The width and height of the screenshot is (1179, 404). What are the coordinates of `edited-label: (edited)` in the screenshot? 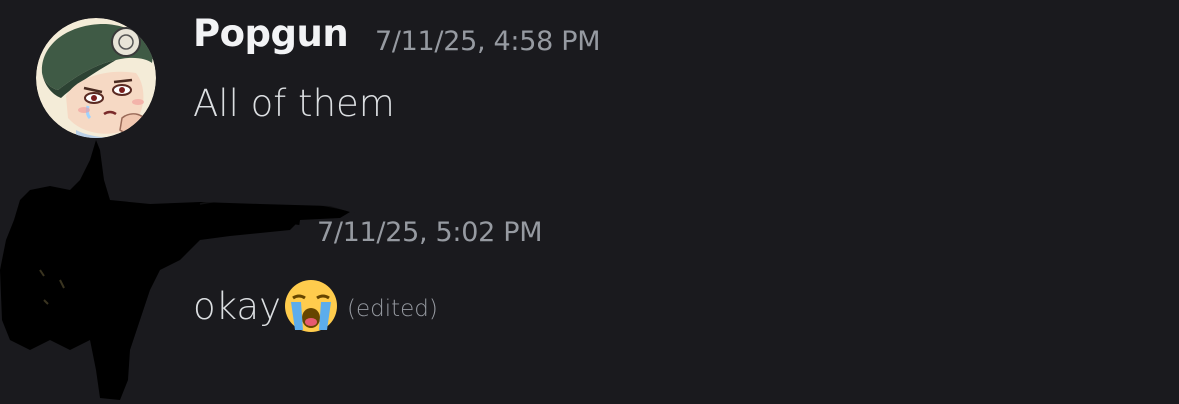 It's located at (392, 309).